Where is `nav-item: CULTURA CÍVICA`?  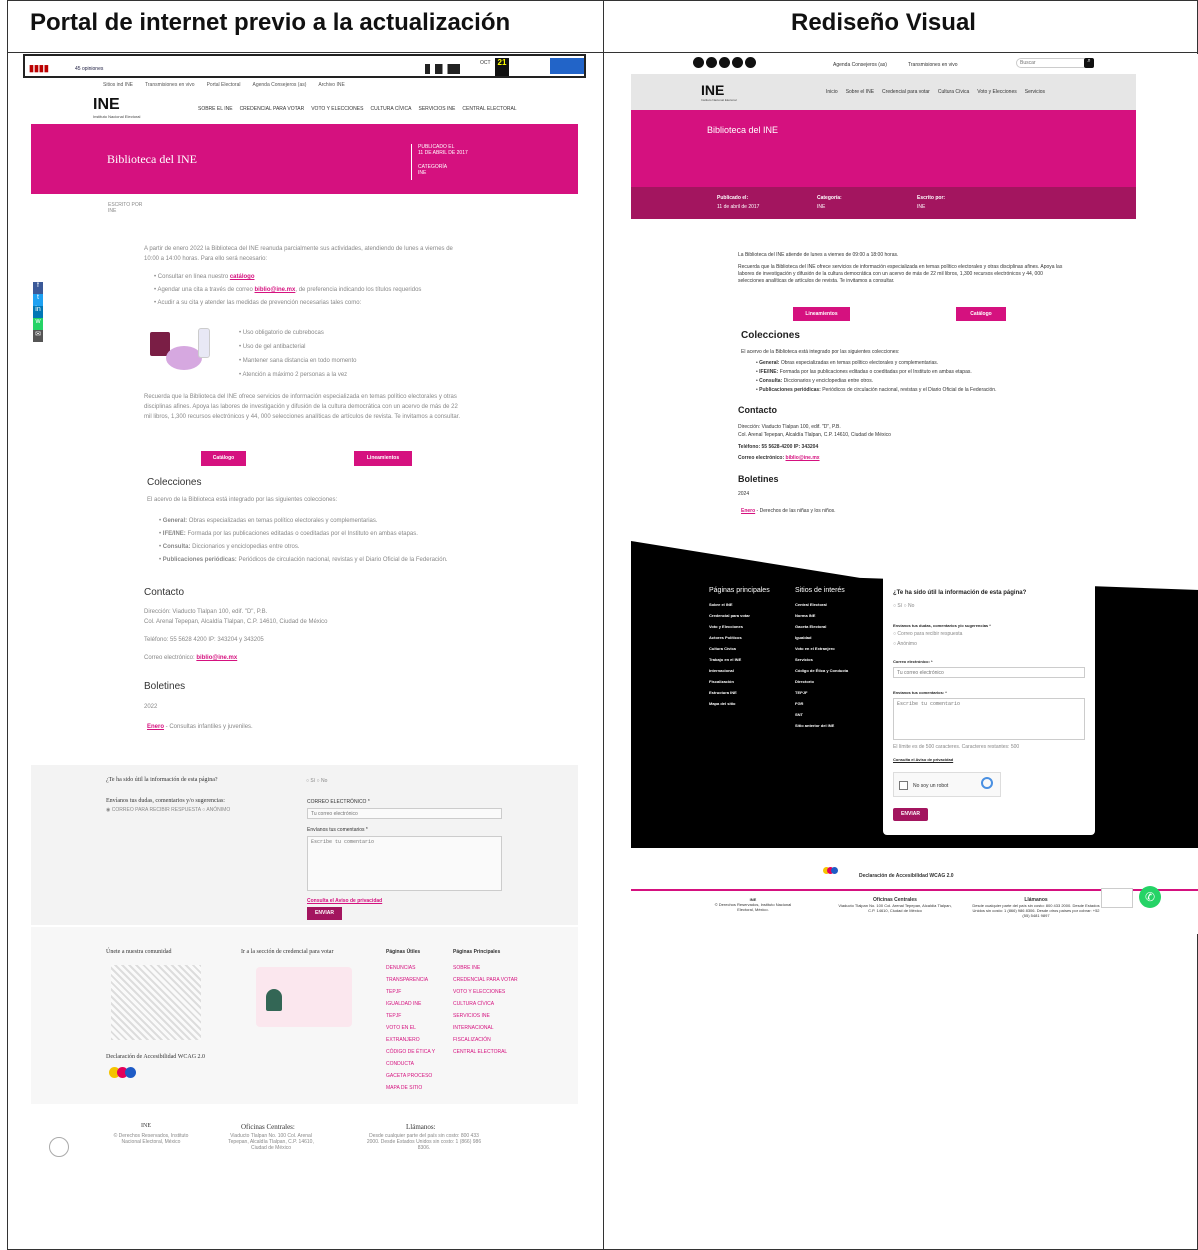
nav-item: CULTURA CÍVICA is located at coordinates (390, 109).